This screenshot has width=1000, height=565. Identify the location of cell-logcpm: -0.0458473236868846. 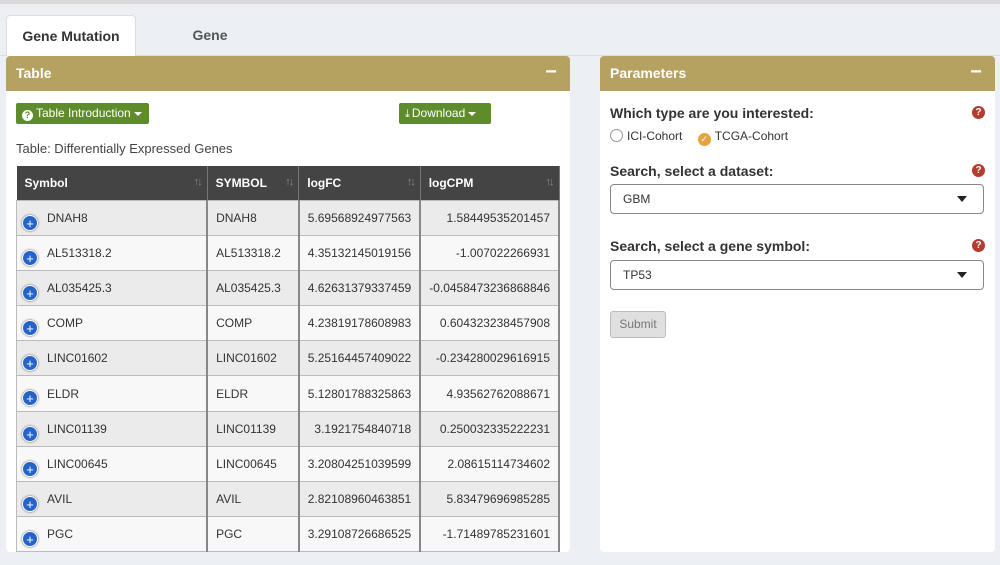
(489, 288).